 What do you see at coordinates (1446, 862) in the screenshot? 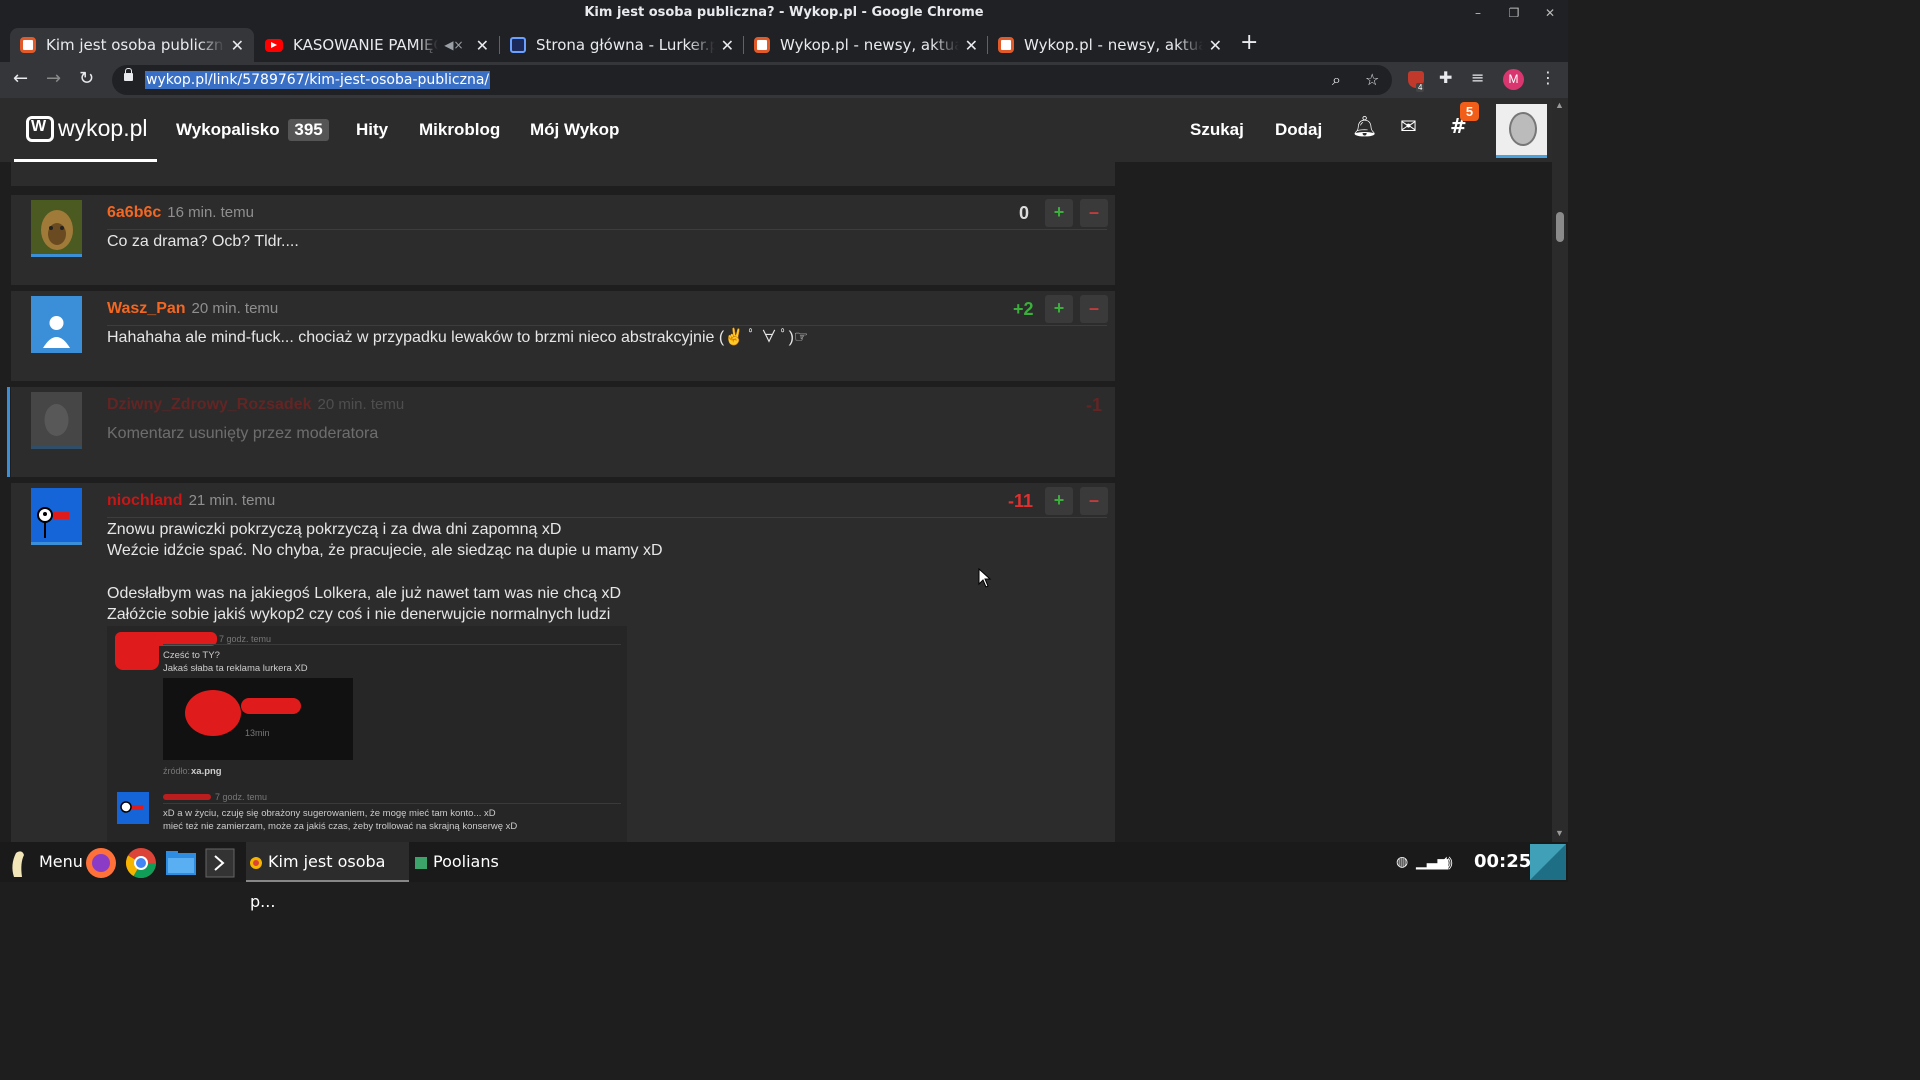
I see `volume-icon: 🔊︎` at bounding box center [1446, 862].